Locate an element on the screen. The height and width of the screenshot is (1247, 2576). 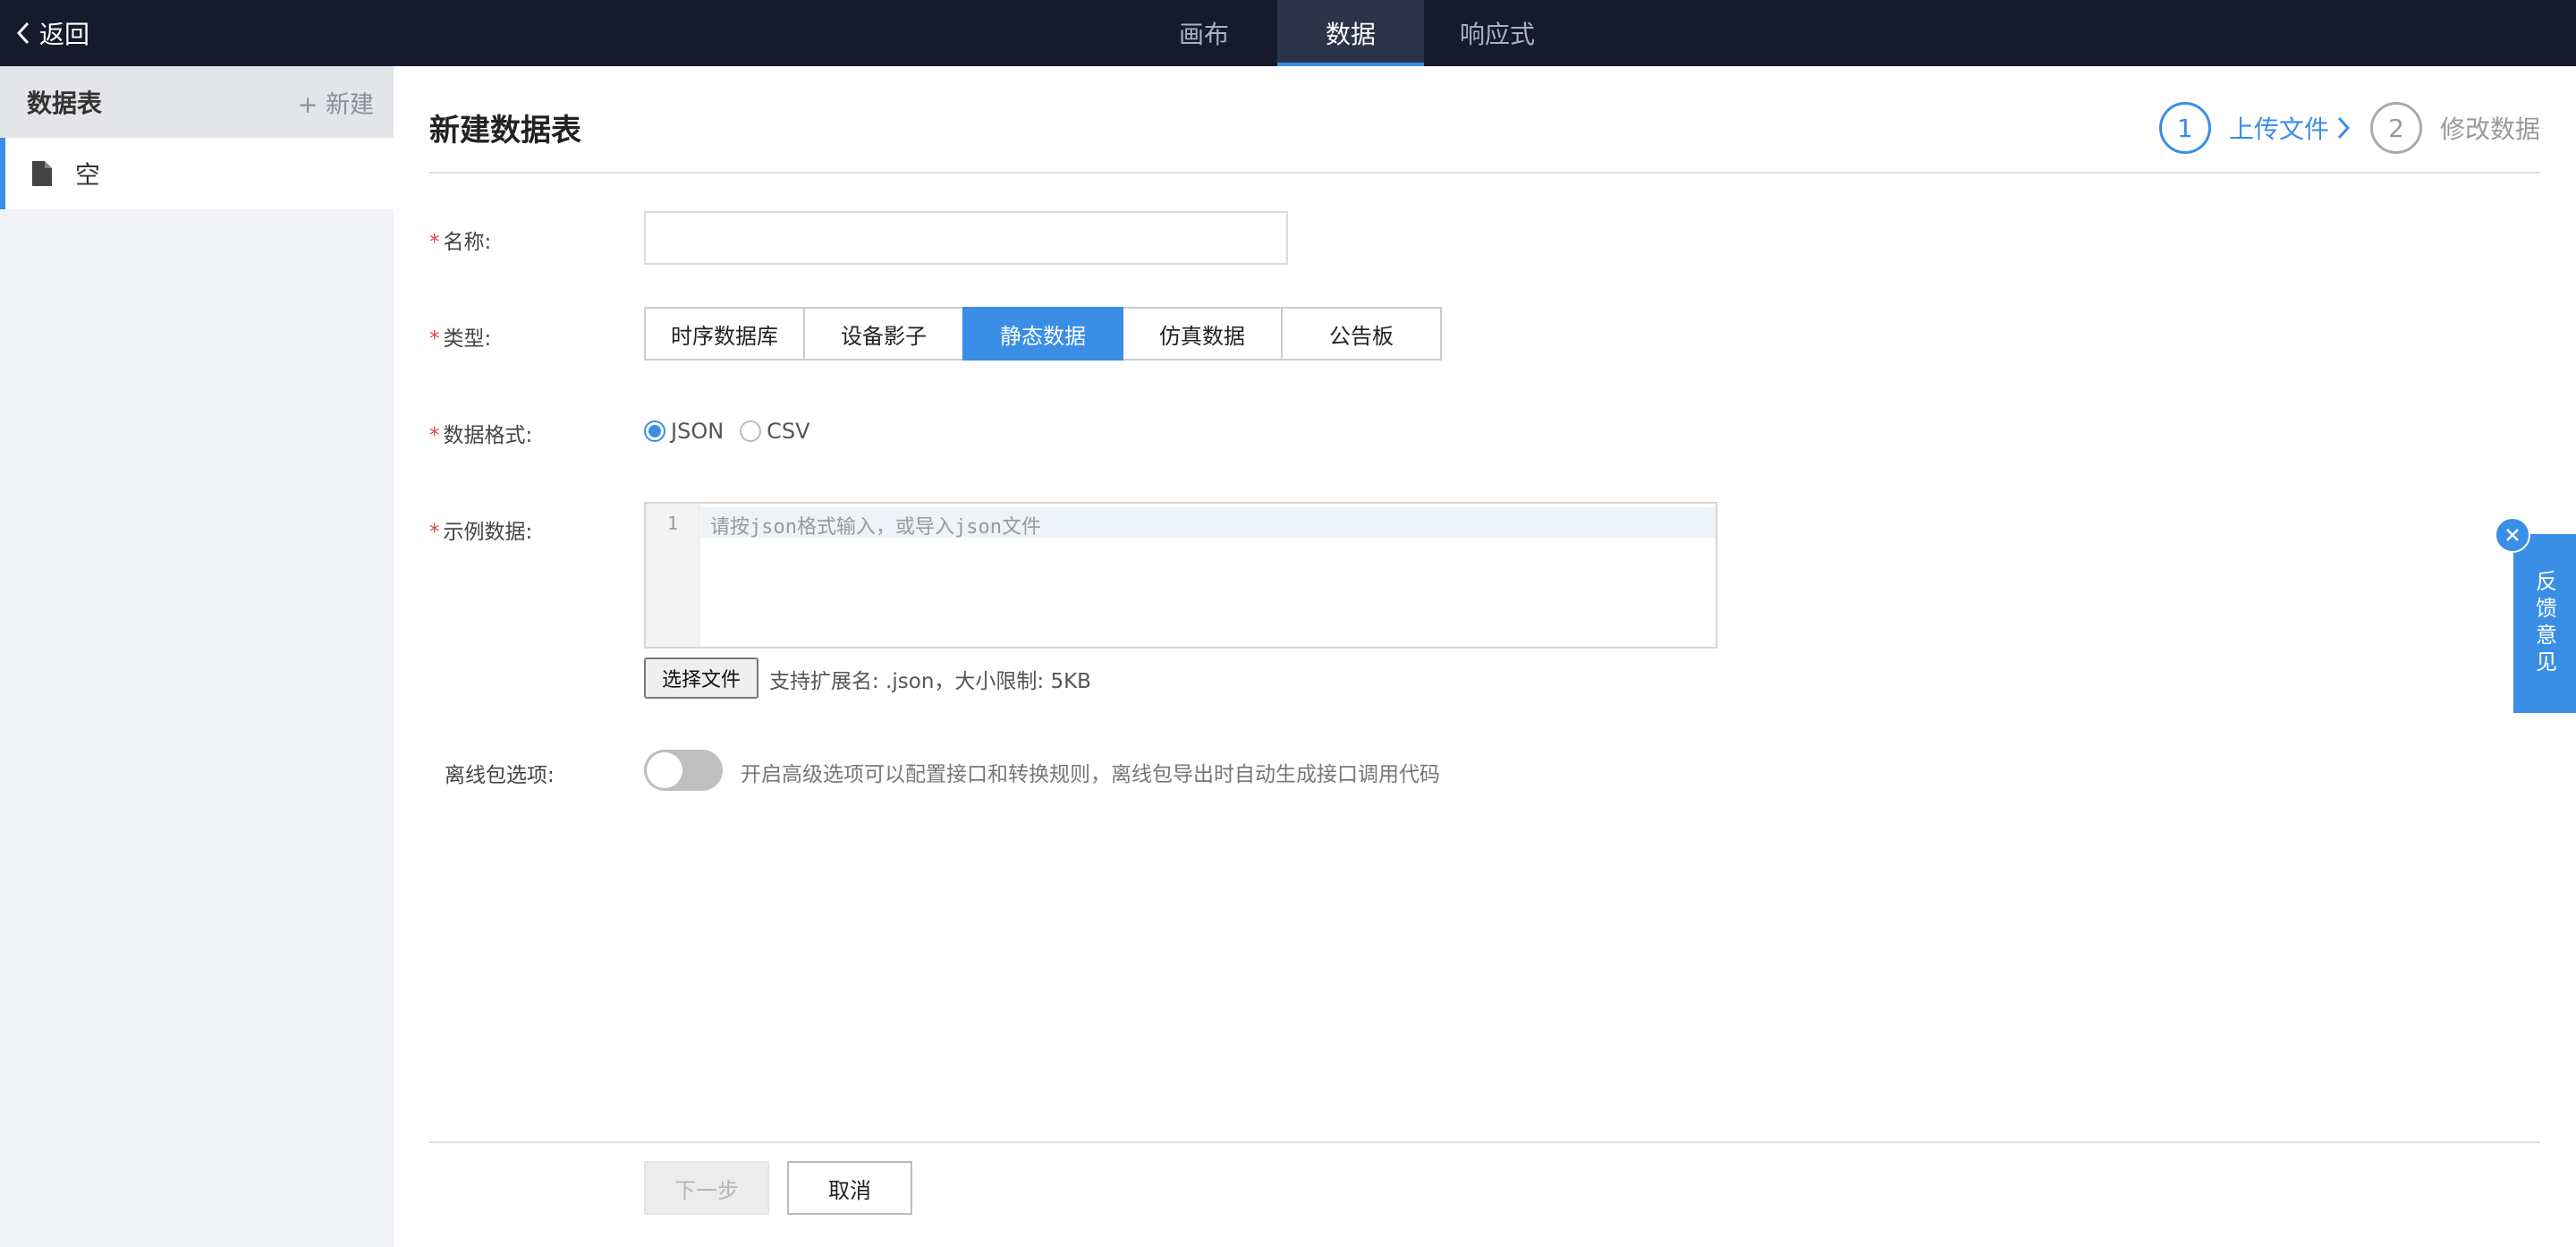
type-selector: 时序数据库 设备影子 静态数据 仿真数据 公告板 is located at coordinates (1043, 334).